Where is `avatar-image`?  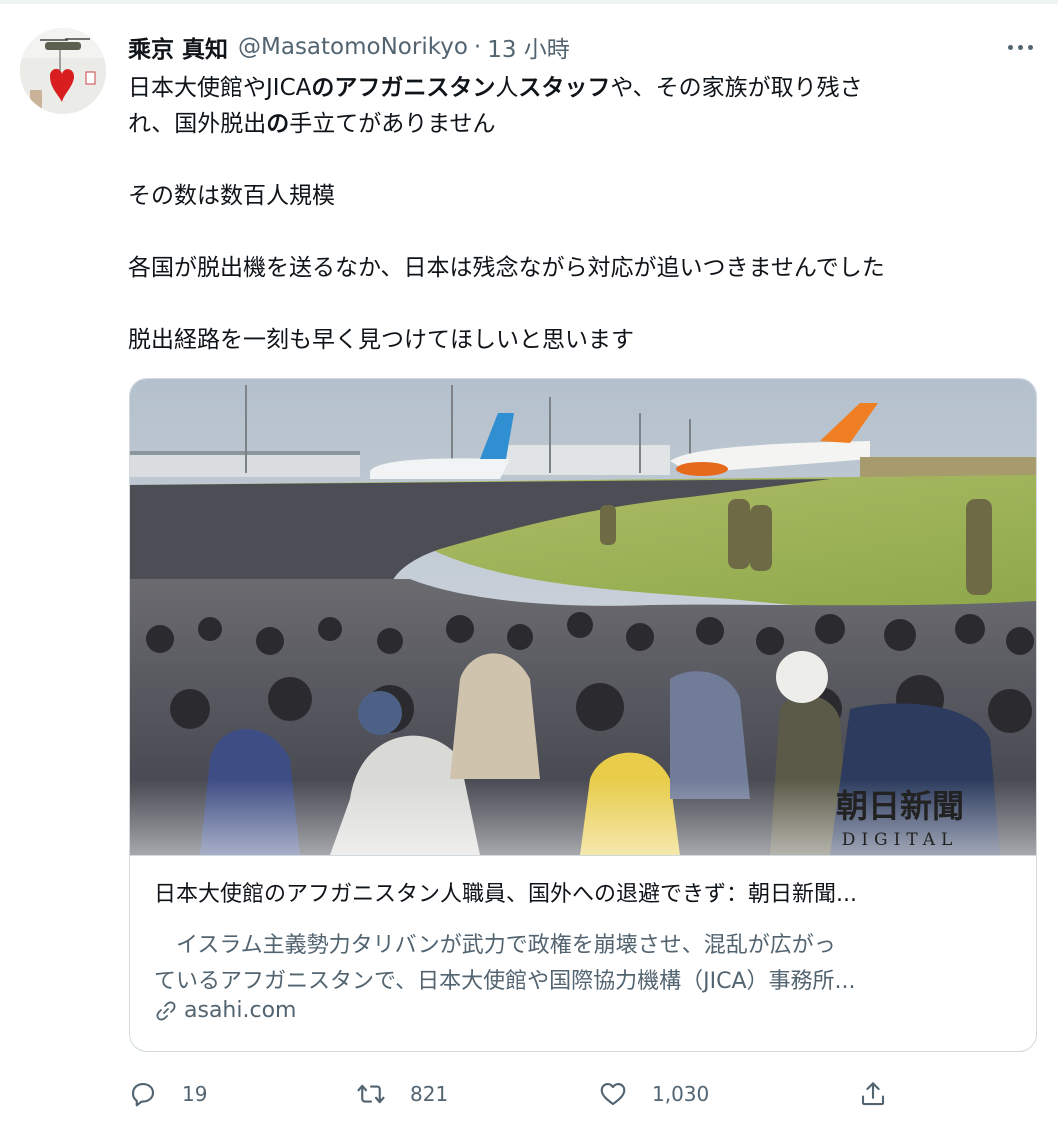
avatar-image is located at coordinates (63, 71).